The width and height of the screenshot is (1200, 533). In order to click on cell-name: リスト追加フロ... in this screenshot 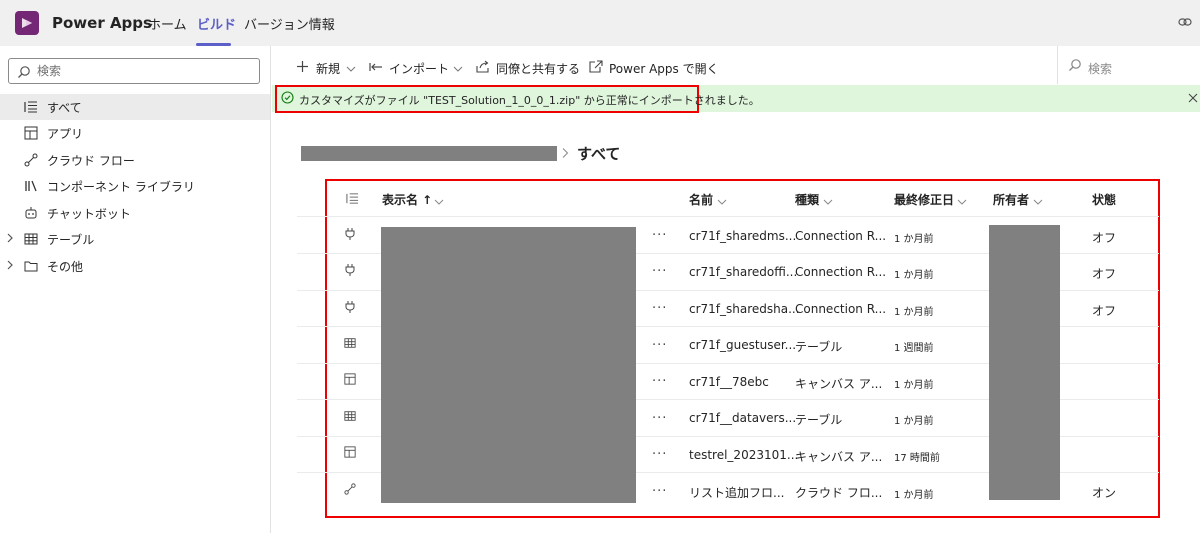, I will do `click(736, 492)`.